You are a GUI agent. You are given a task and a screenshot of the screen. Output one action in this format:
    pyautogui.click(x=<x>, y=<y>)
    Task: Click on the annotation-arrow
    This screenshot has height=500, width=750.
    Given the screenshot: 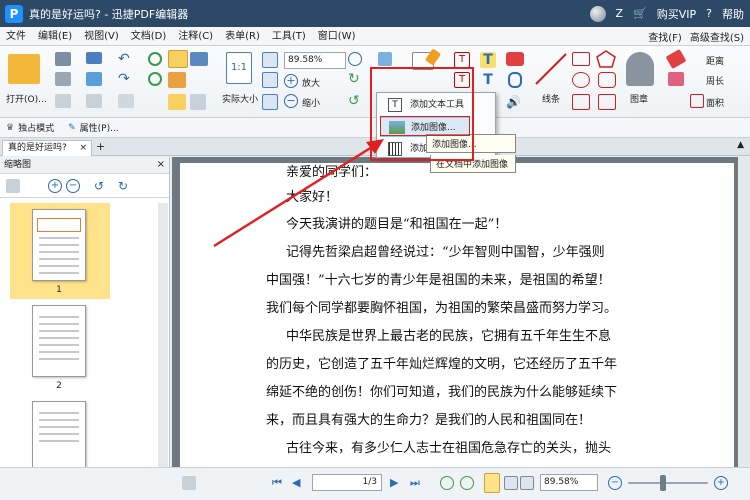 What is the action you would take?
    pyautogui.click(x=298, y=193)
    